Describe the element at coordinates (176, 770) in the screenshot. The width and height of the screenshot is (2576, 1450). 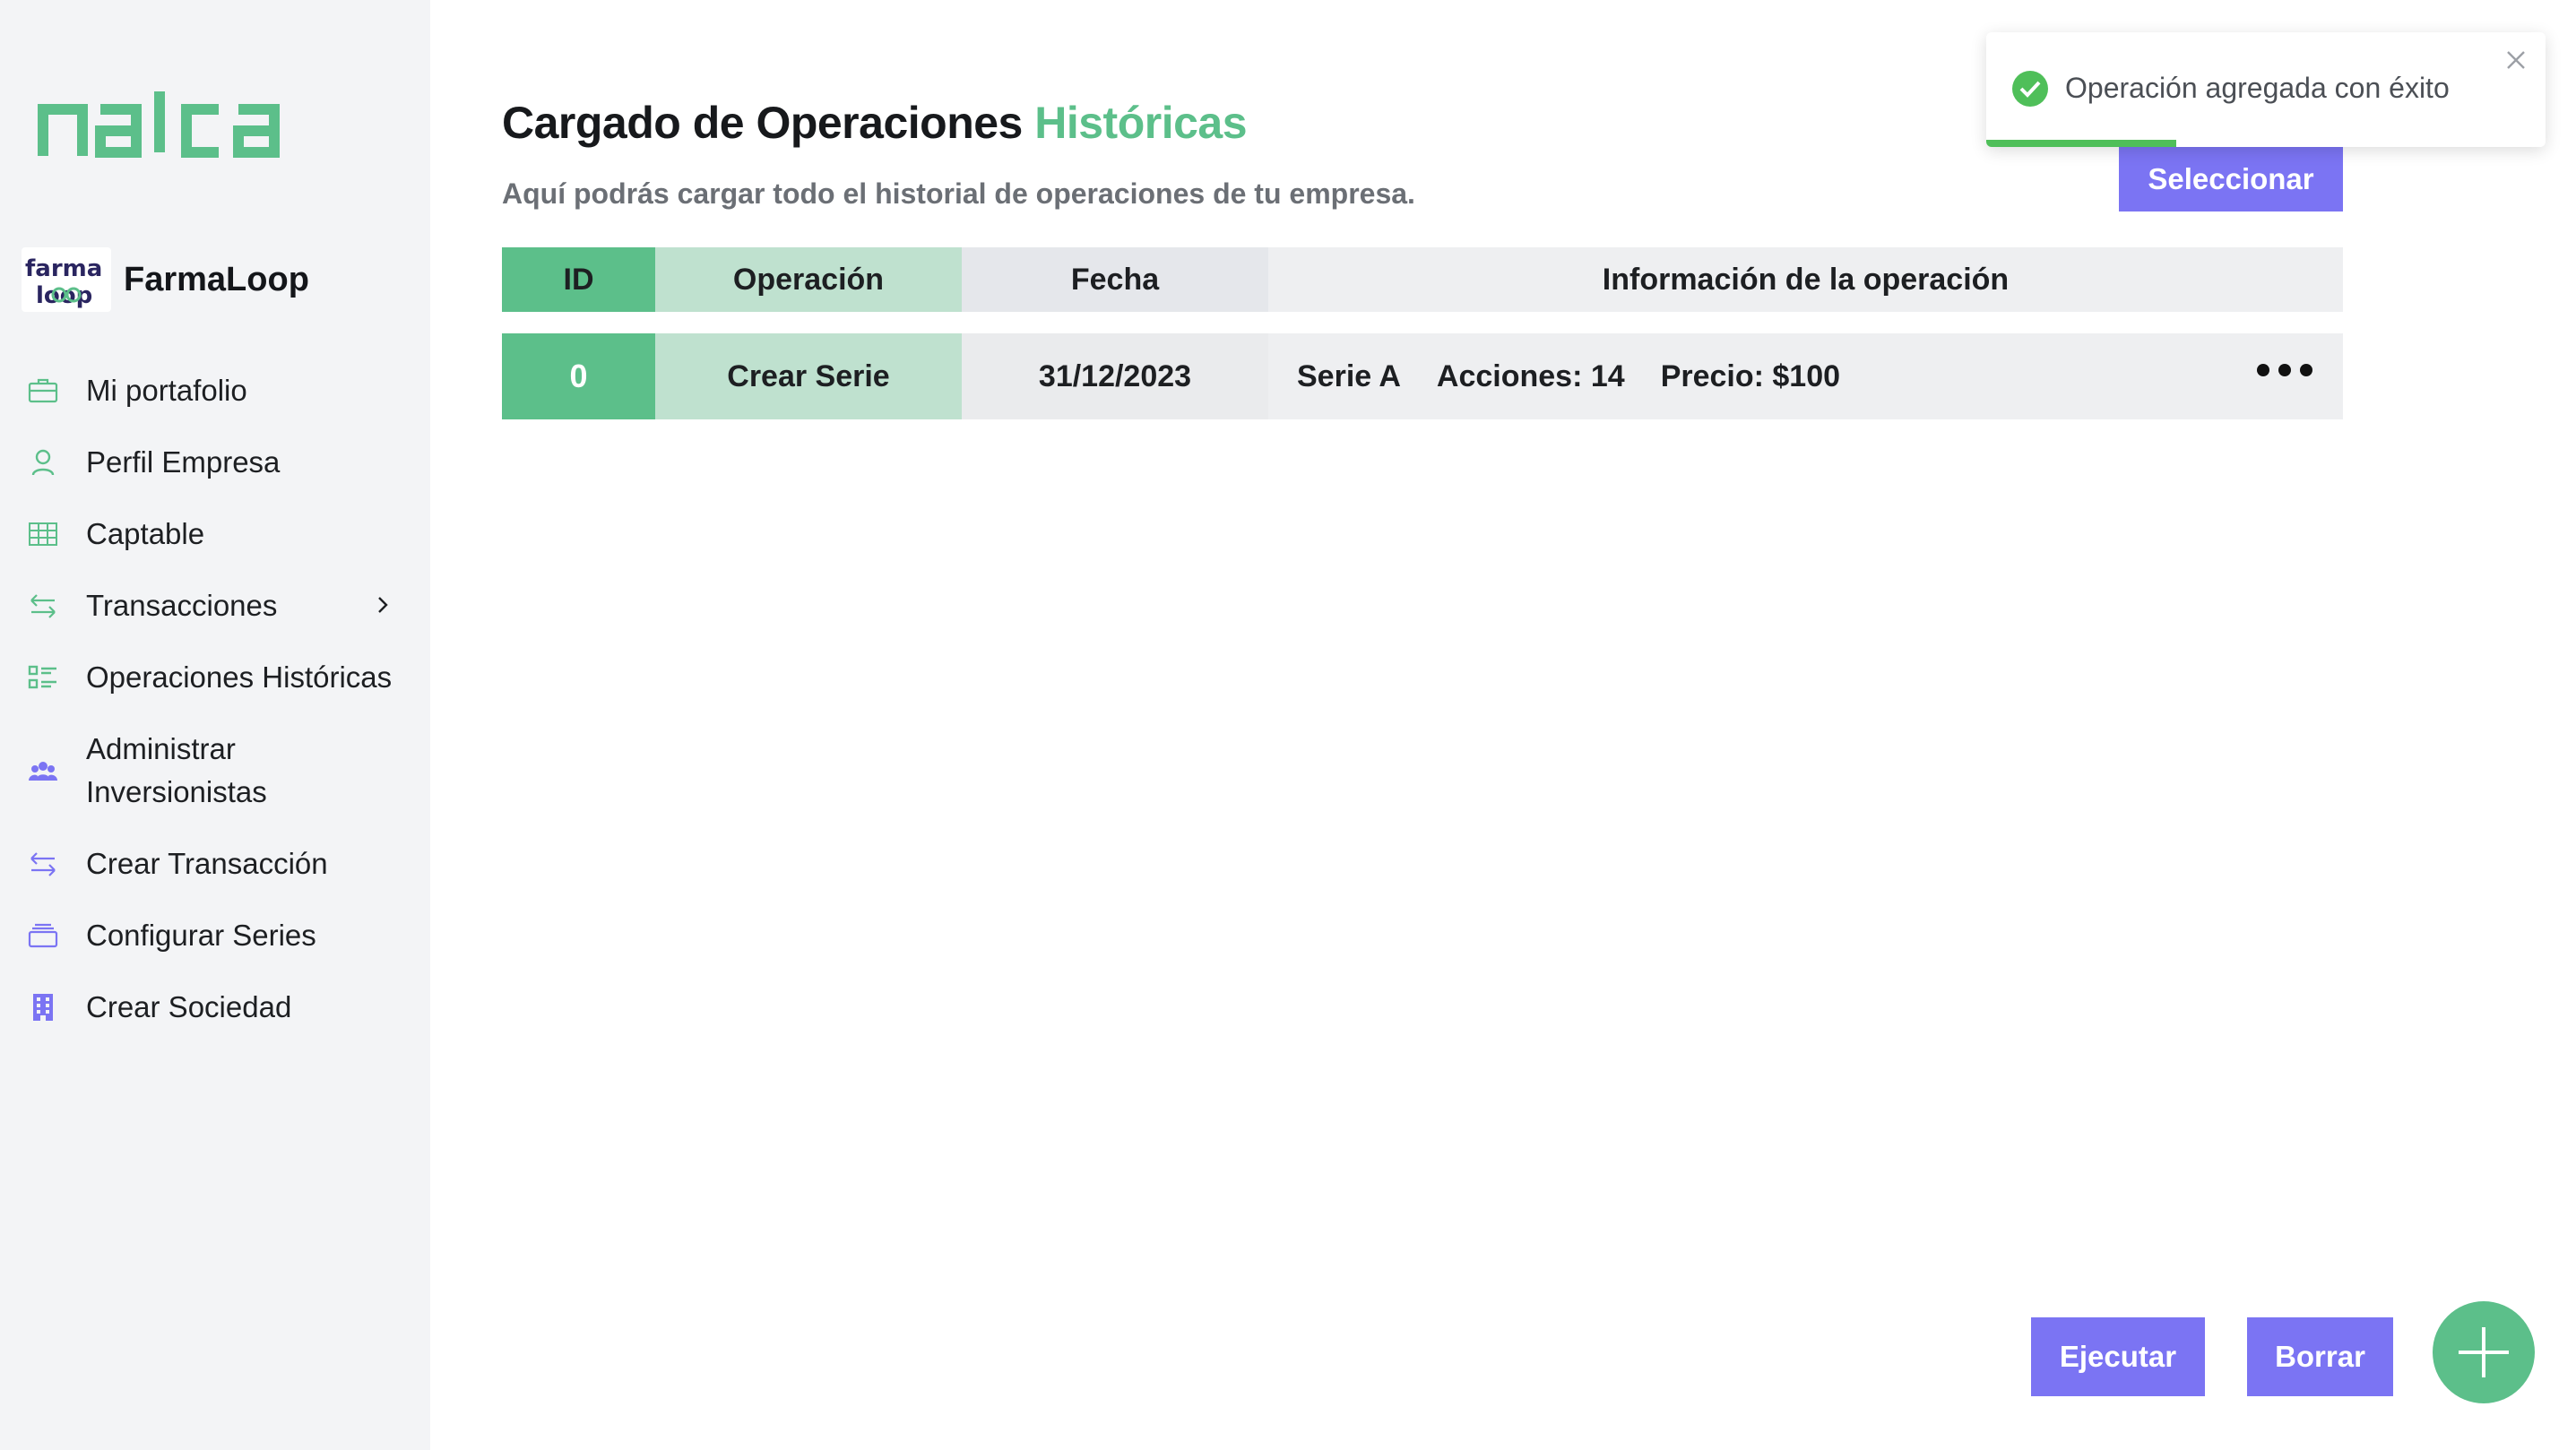
I see `sidebar-item-label: Administrar Inversionistas` at that location.